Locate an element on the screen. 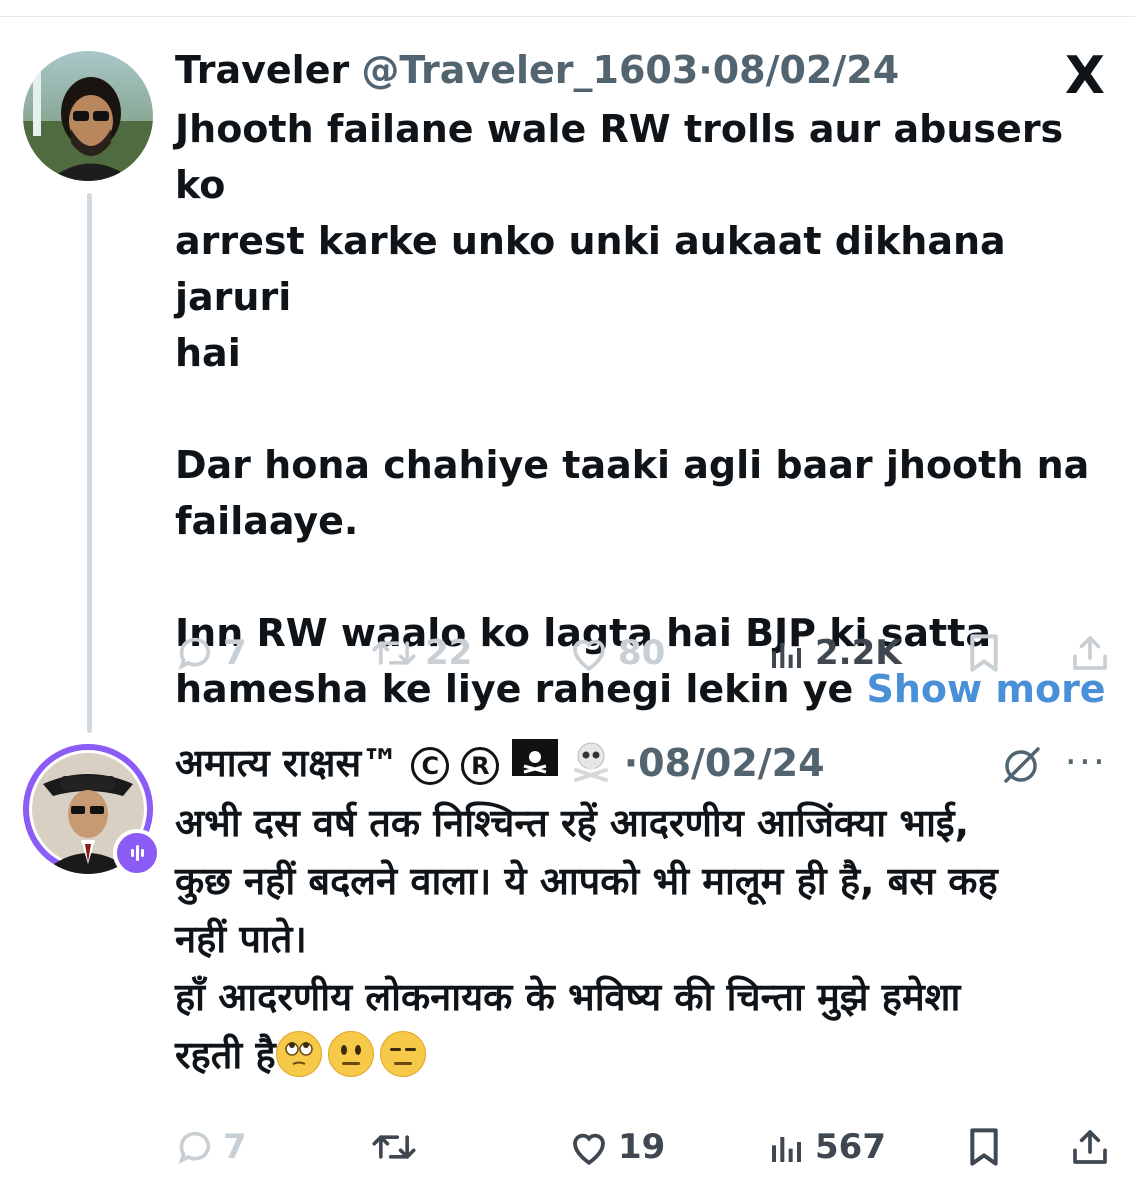  tweet1-author-name: Traveler is located at coordinates (262, 70).